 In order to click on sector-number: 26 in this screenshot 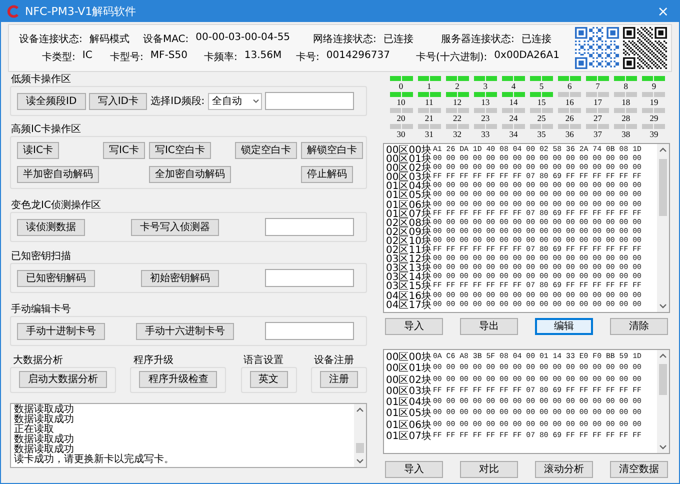, I will do `click(569, 118)`.